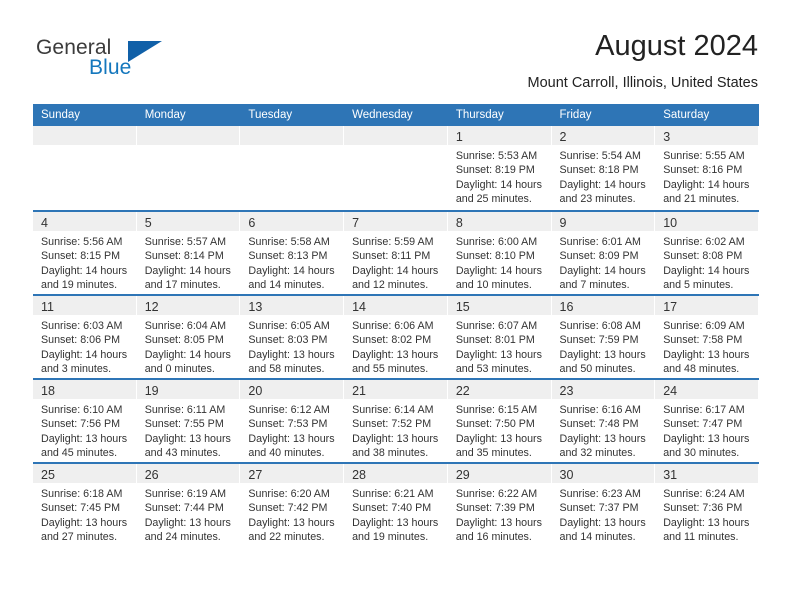 This screenshot has width=792, height=612. I want to click on daylight-text: and 58 minutes., so click(286, 368).